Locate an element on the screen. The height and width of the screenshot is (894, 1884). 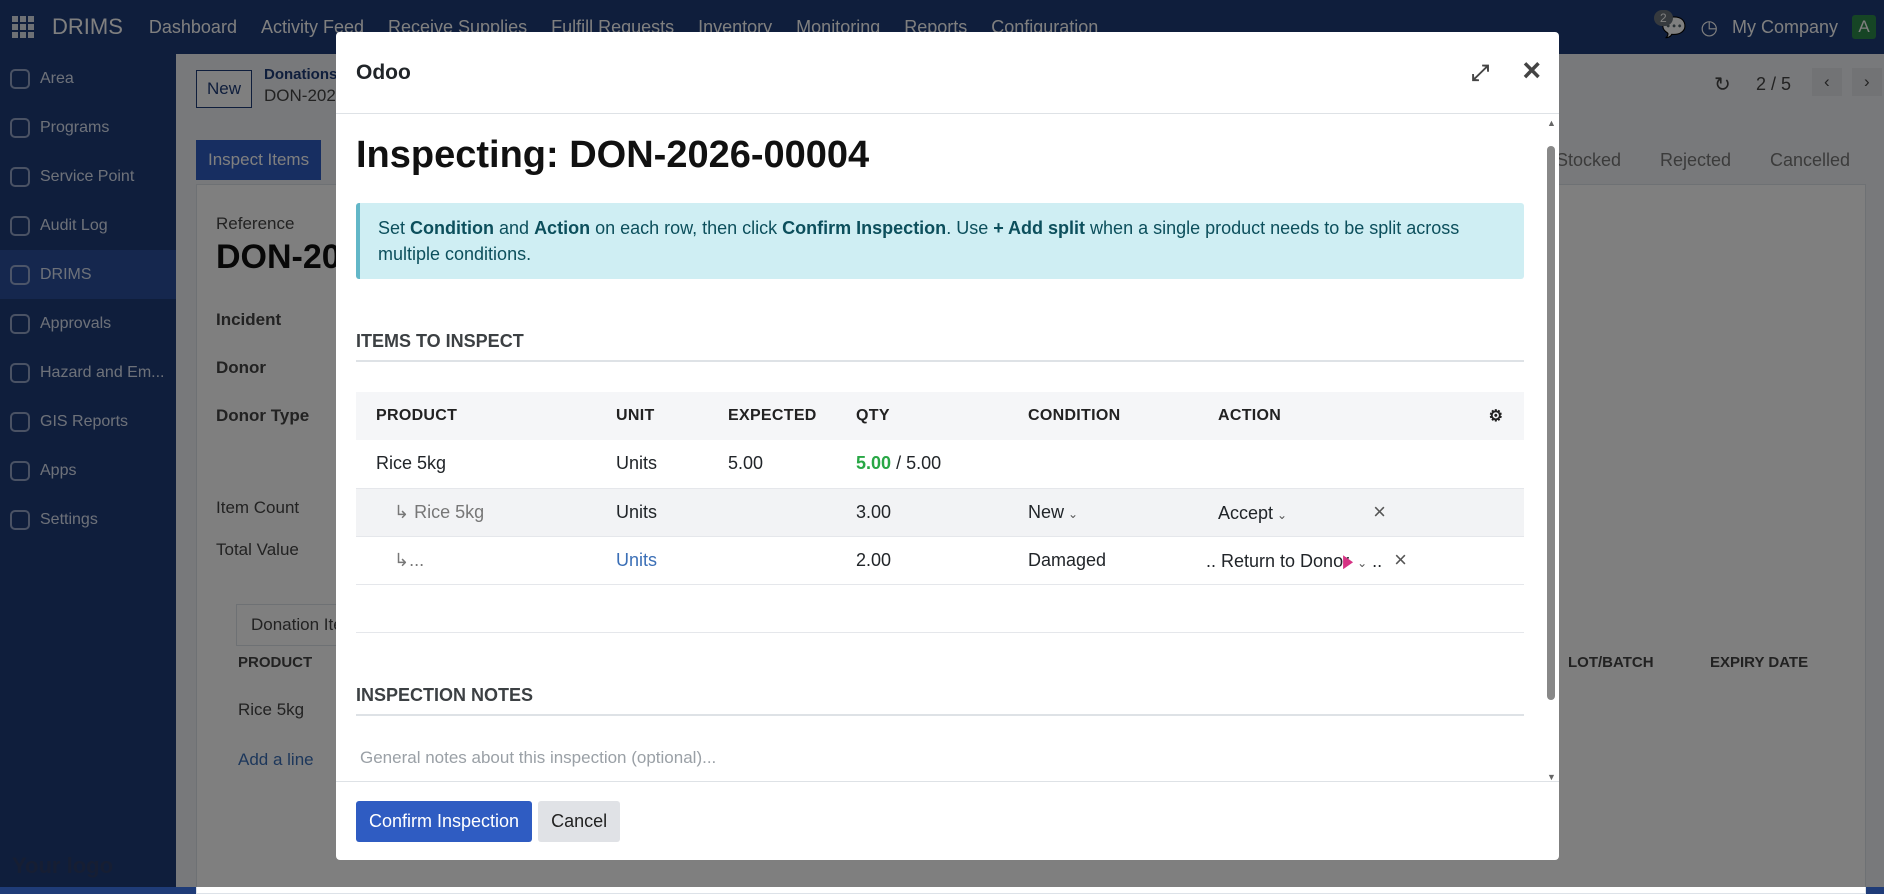
dialog-header-title: Odoo is located at coordinates (383, 72).